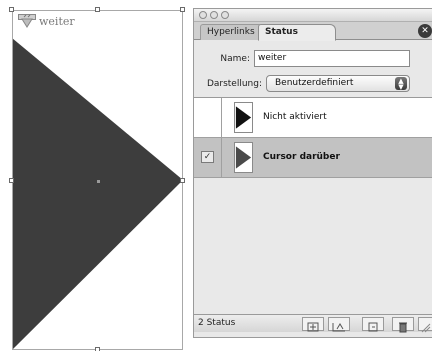 The height and width of the screenshot is (351, 432). I want to click on resize-handle-top-right, so click(182, 9).